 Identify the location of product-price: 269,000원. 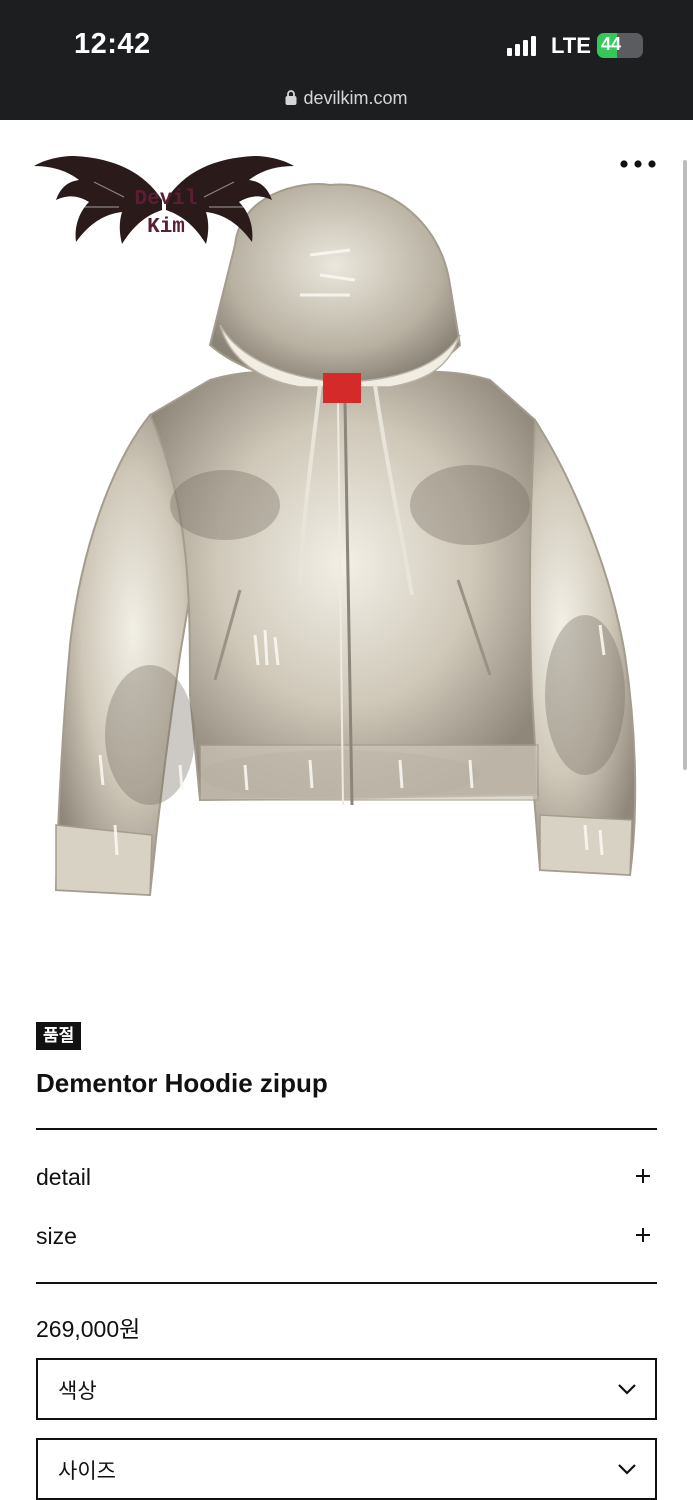
(88, 1329).